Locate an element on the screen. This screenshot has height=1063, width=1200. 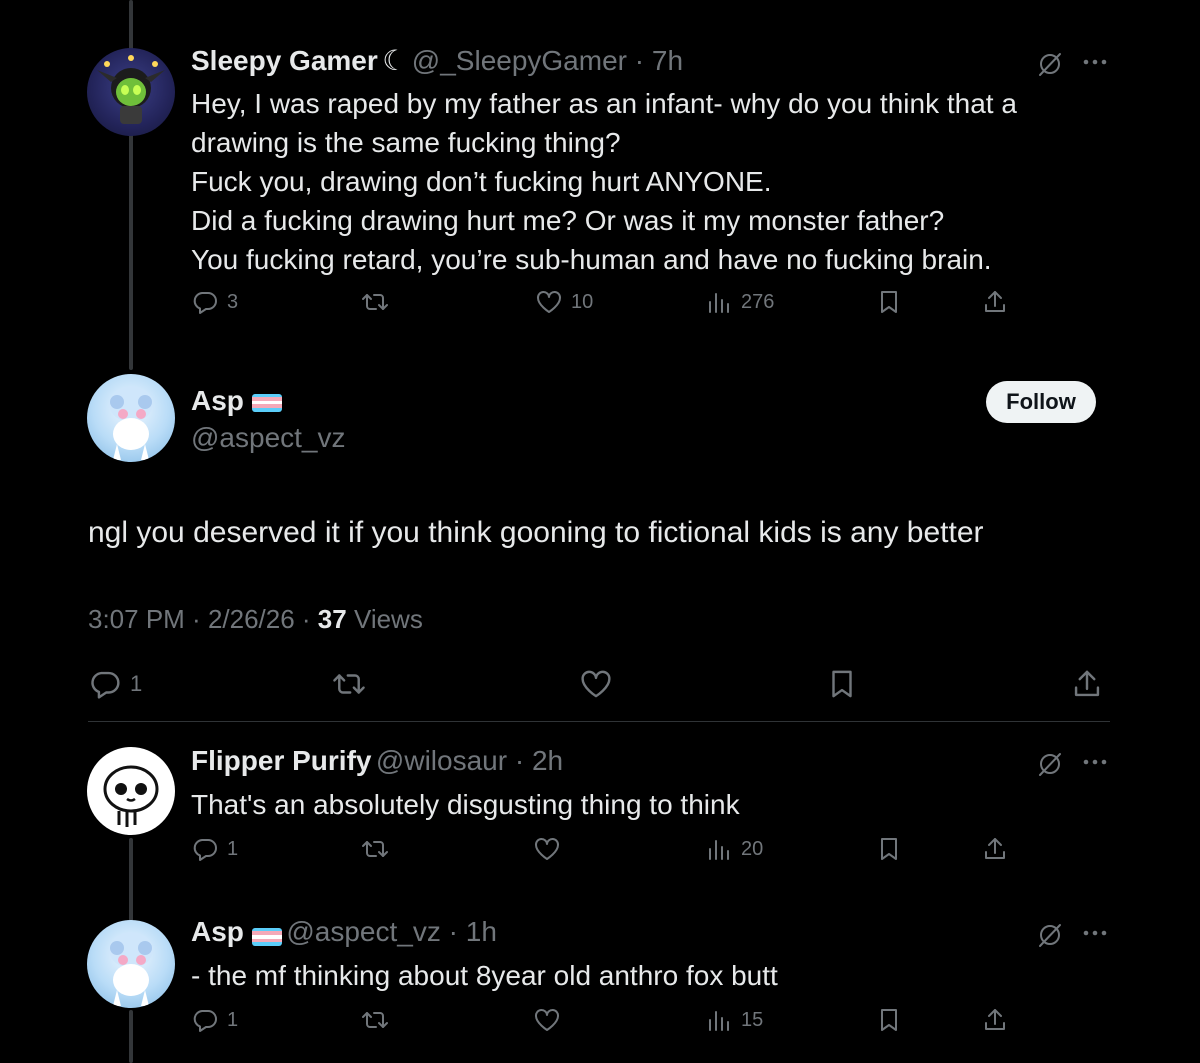
post-date: 2/26/26 is located at coordinates (251, 619).